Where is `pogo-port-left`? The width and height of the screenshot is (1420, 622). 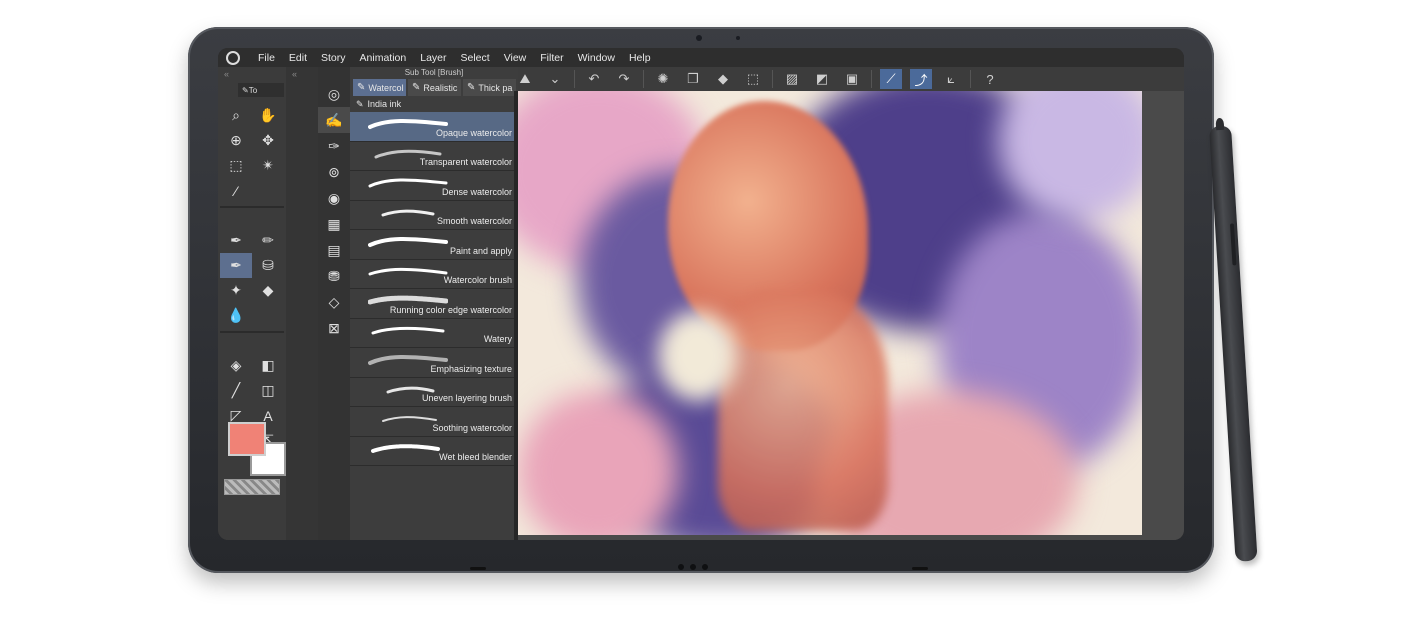 pogo-port-left is located at coordinates (478, 568).